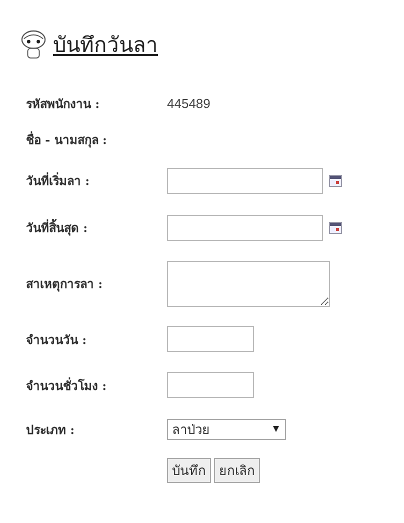 This screenshot has width=404, height=523. Describe the element at coordinates (57, 340) in the screenshot. I see `field-label: จำนวนวัน :` at that location.